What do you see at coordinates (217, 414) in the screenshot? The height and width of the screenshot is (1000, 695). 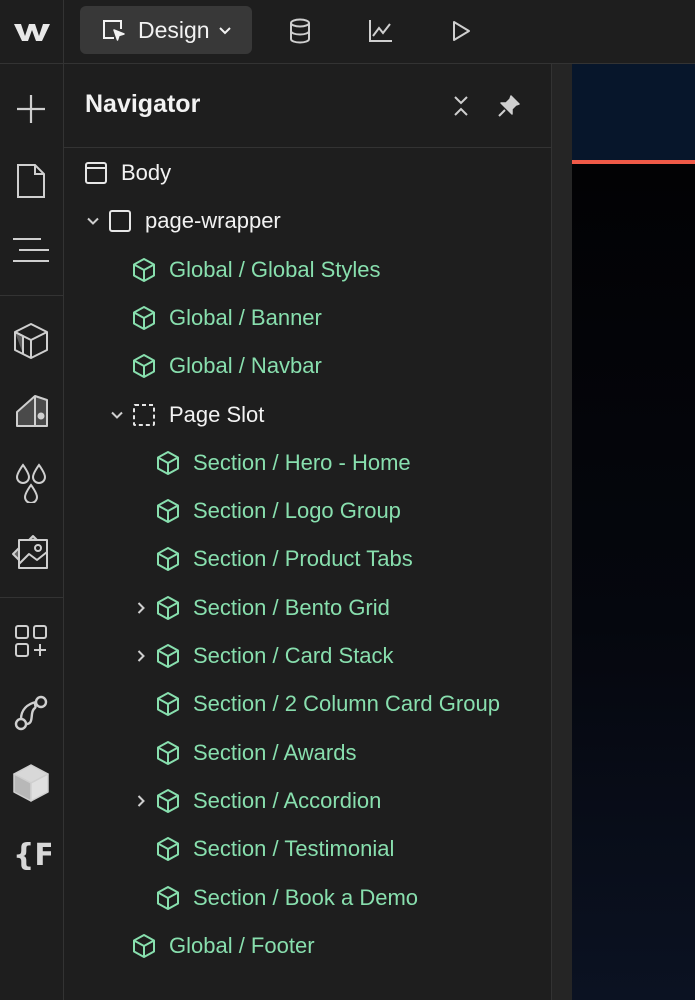 I see `navigator-item-label: Page Slot` at bounding box center [217, 414].